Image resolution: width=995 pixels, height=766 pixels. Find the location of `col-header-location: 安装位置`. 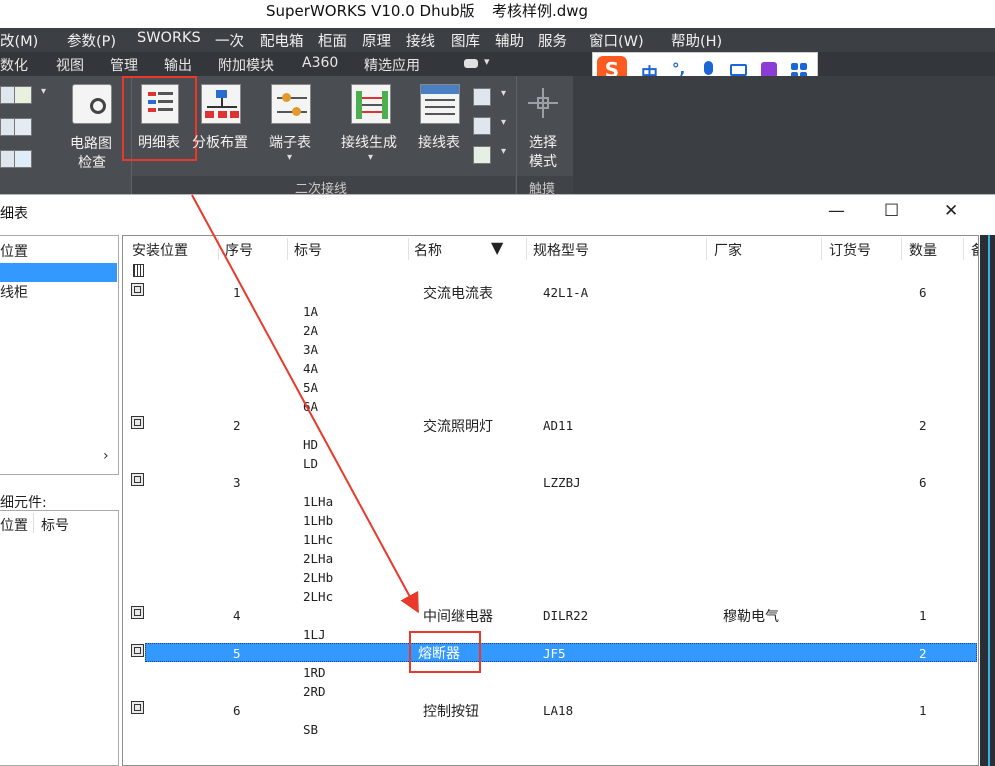

col-header-location: 安装位置 is located at coordinates (160, 250).